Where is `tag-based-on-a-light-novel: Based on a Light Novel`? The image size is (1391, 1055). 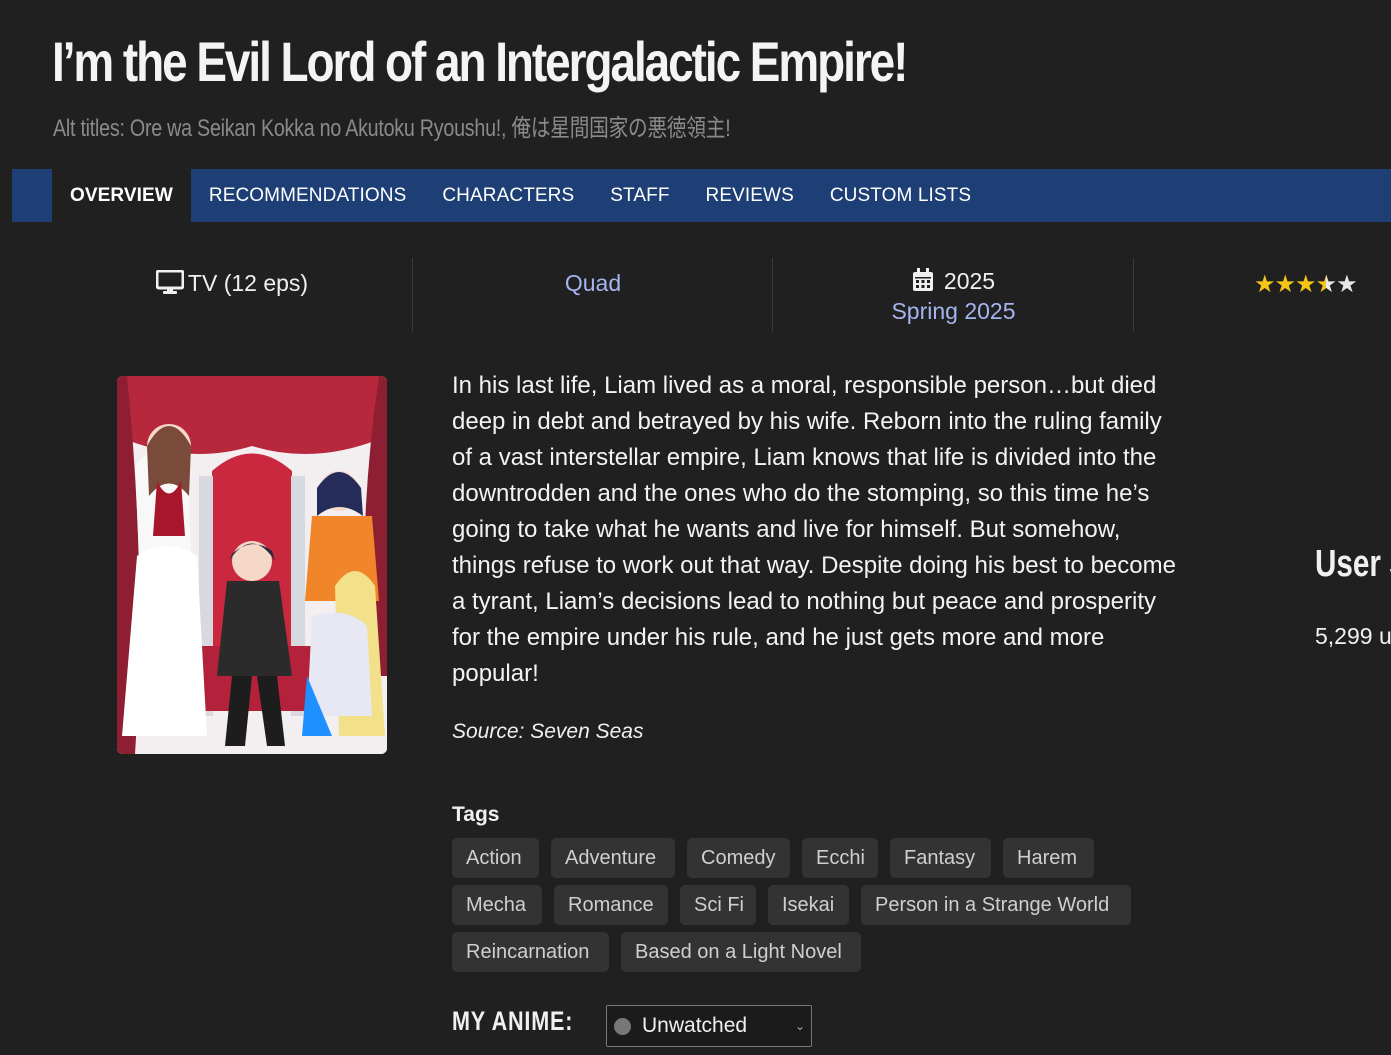
tag-based-on-a-light-novel: Based on a Light Novel is located at coordinates (741, 952).